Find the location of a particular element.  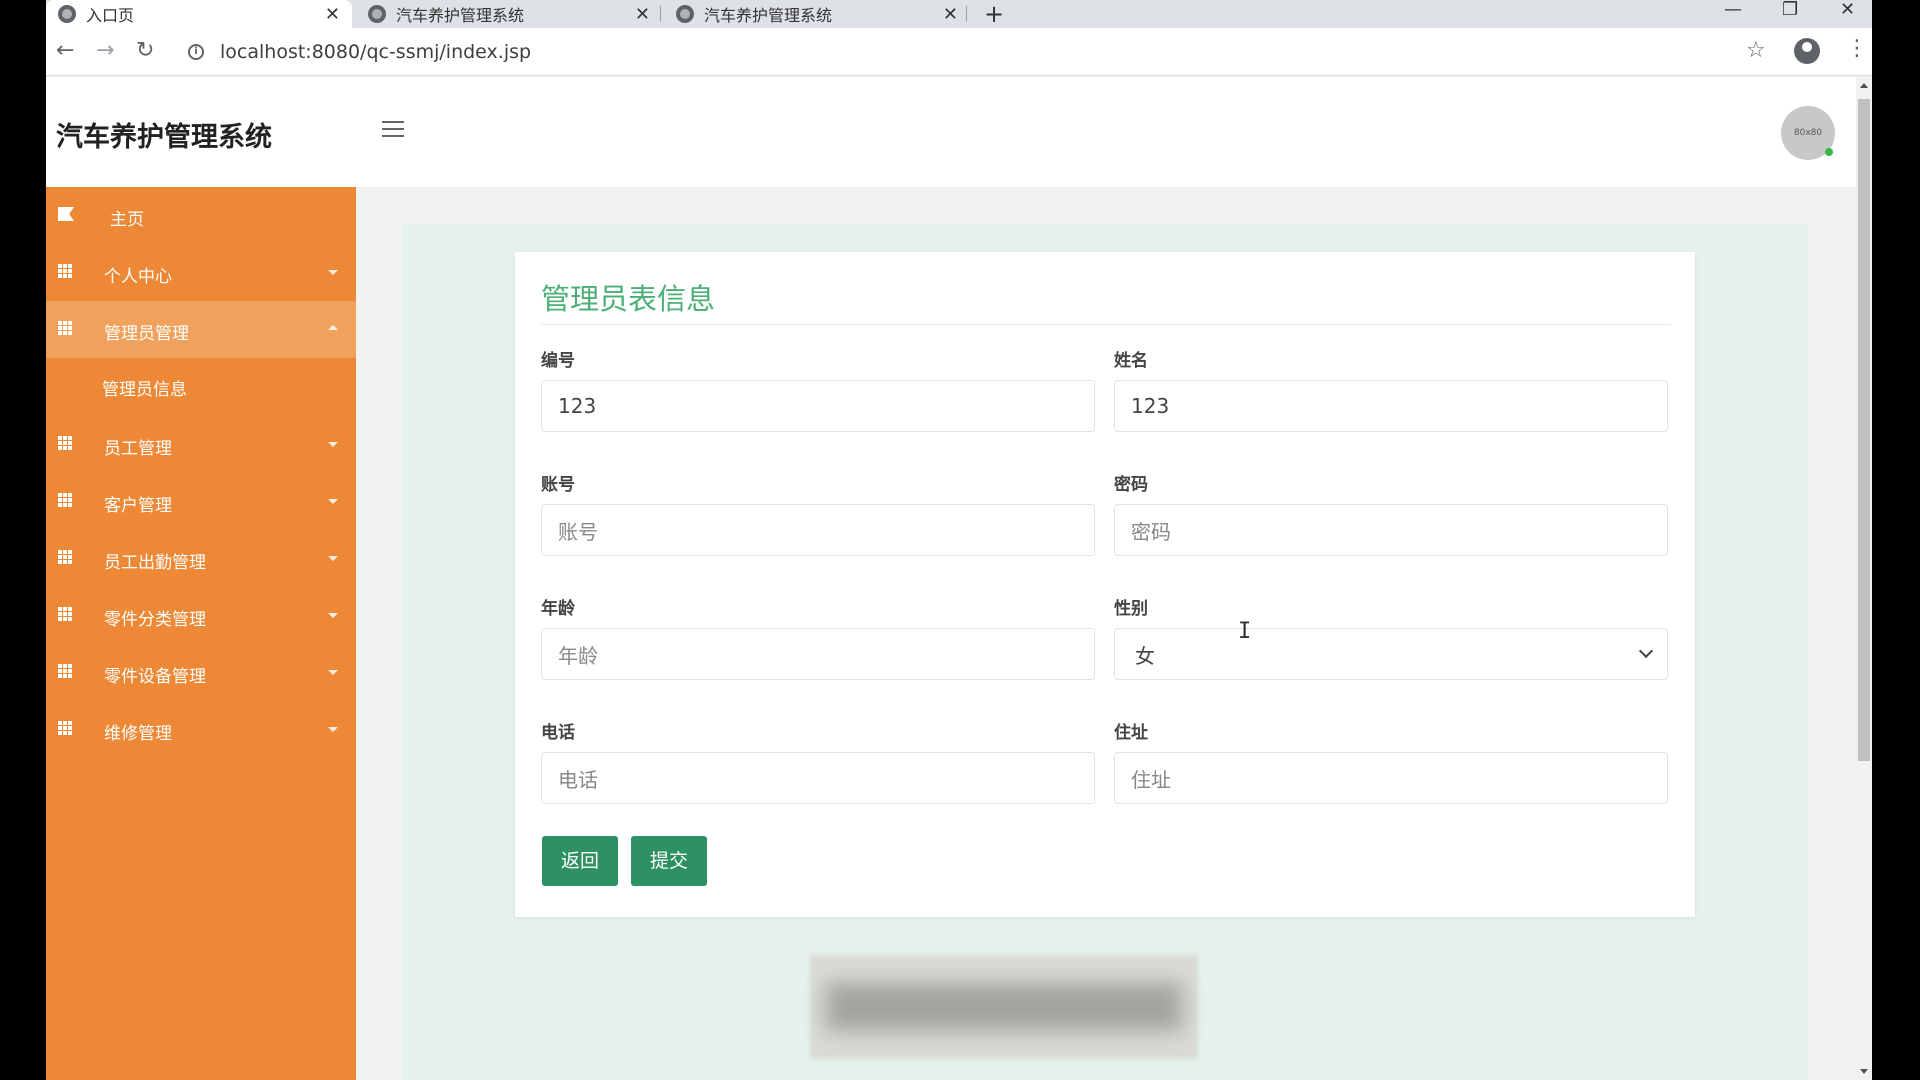

sidebar-item-part-equipment-management: 零件设备管理 is located at coordinates (201, 672).